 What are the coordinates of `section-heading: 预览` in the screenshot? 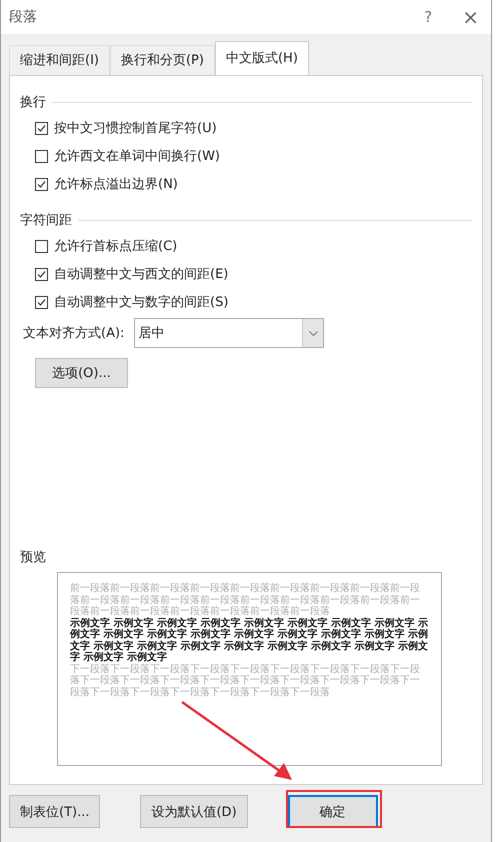 It's located at (33, 557).